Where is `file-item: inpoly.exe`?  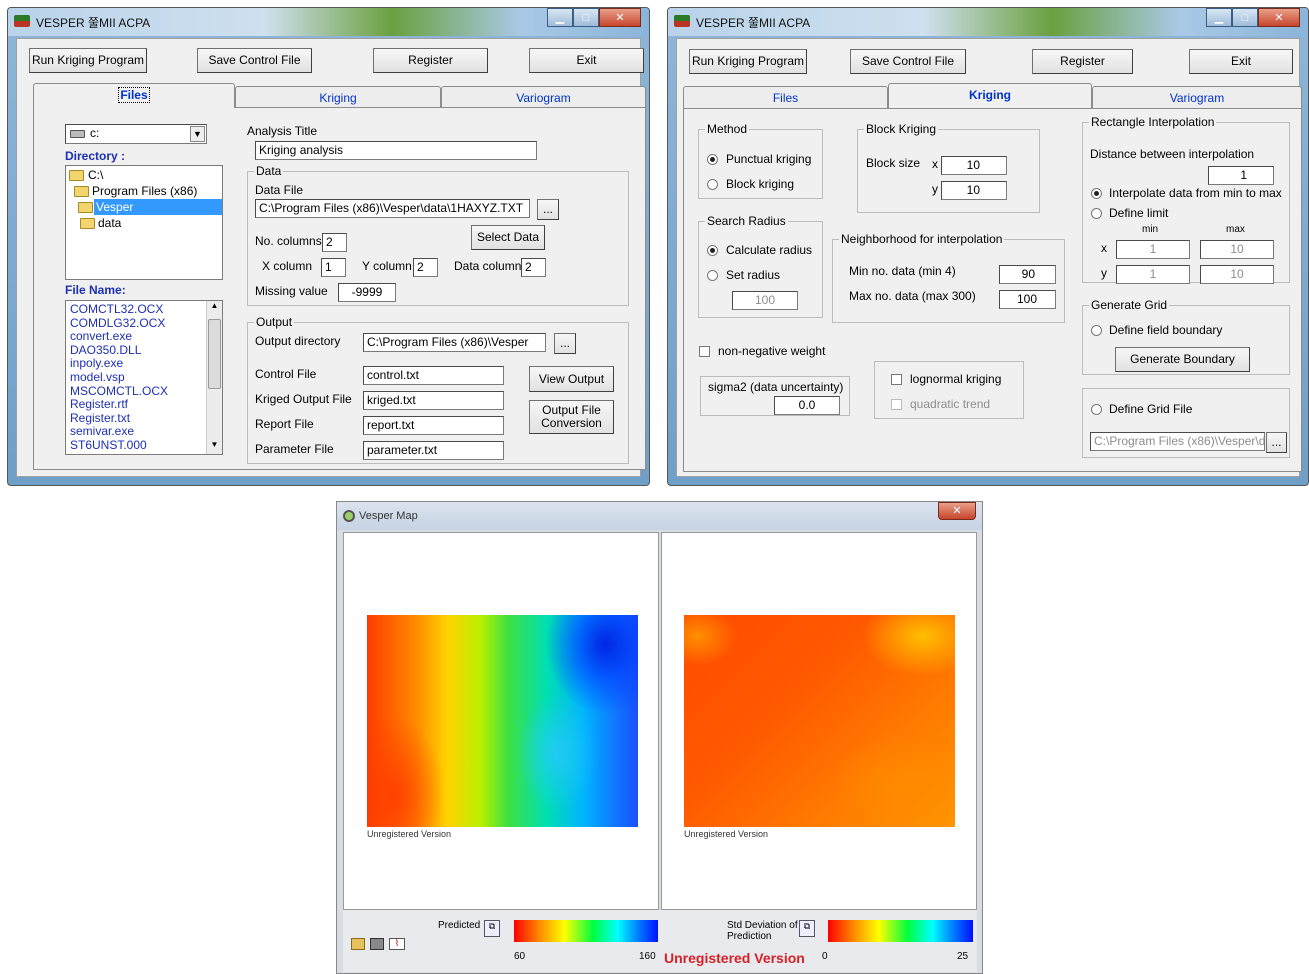 file-item: inpoly.exe is located at coordinates (144, 364).